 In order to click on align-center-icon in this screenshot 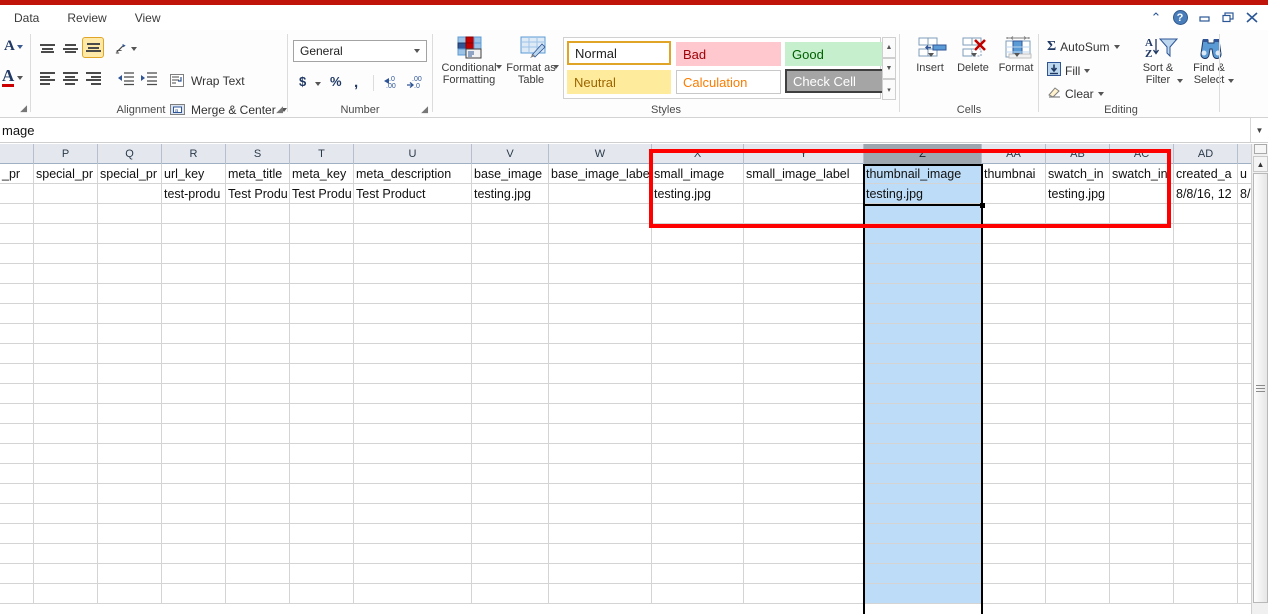, I will do `click(70, 78)`.